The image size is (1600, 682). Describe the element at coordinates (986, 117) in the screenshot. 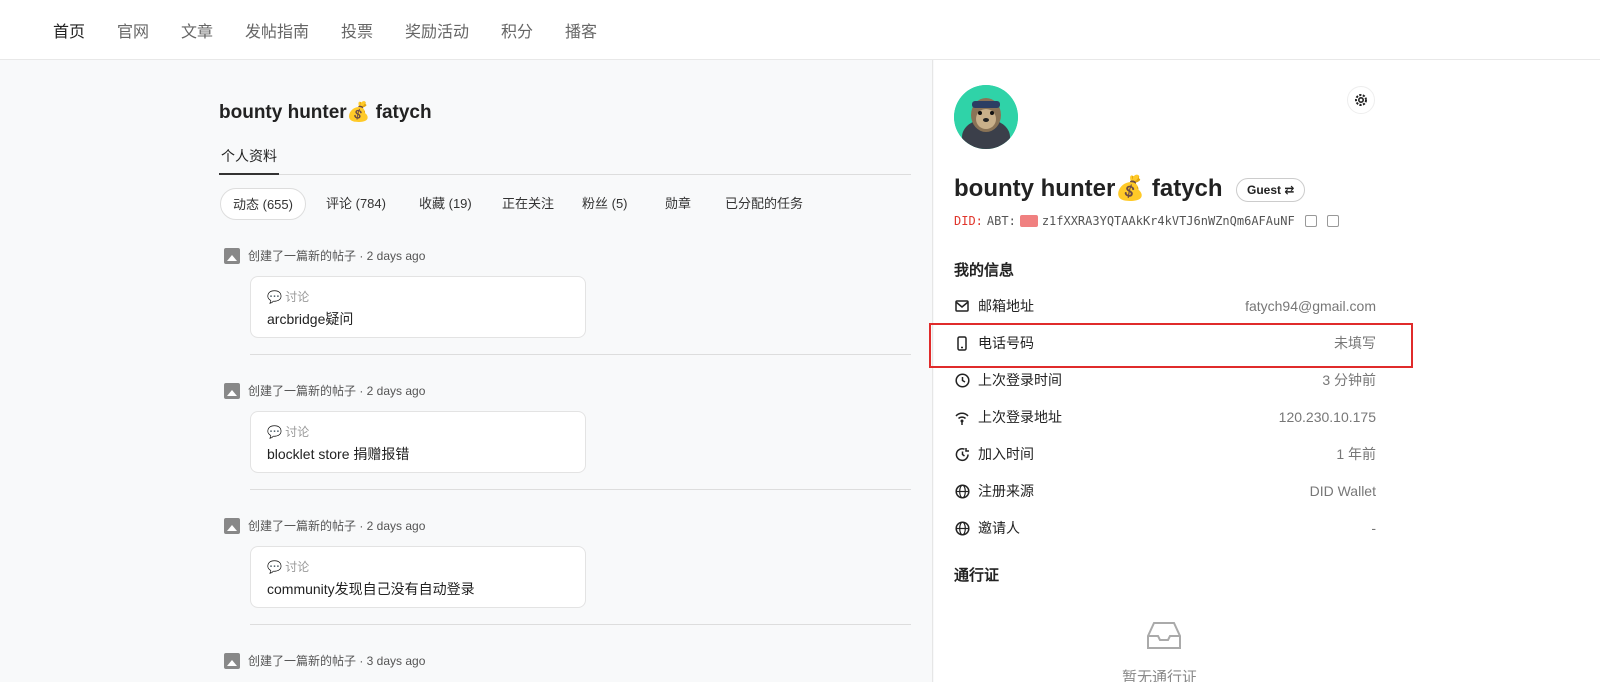

I see `avatar` at that location.